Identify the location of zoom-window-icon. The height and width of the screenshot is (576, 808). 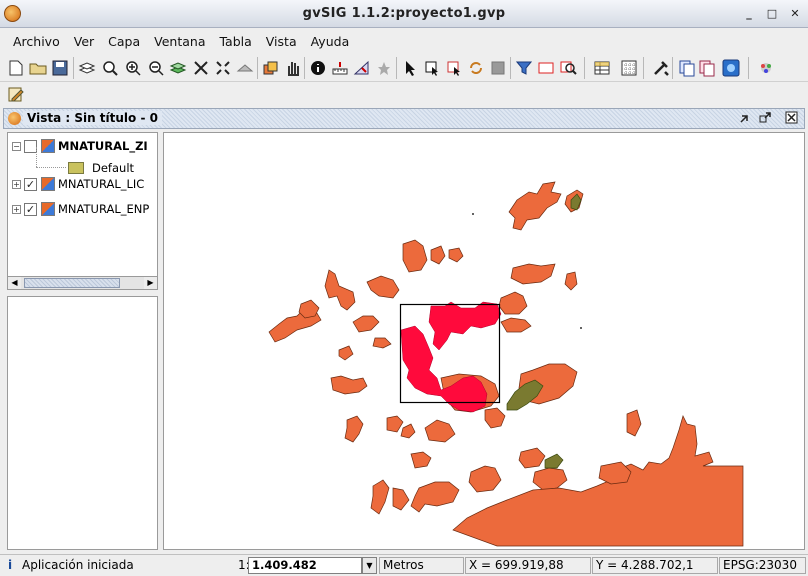
(245, 68).